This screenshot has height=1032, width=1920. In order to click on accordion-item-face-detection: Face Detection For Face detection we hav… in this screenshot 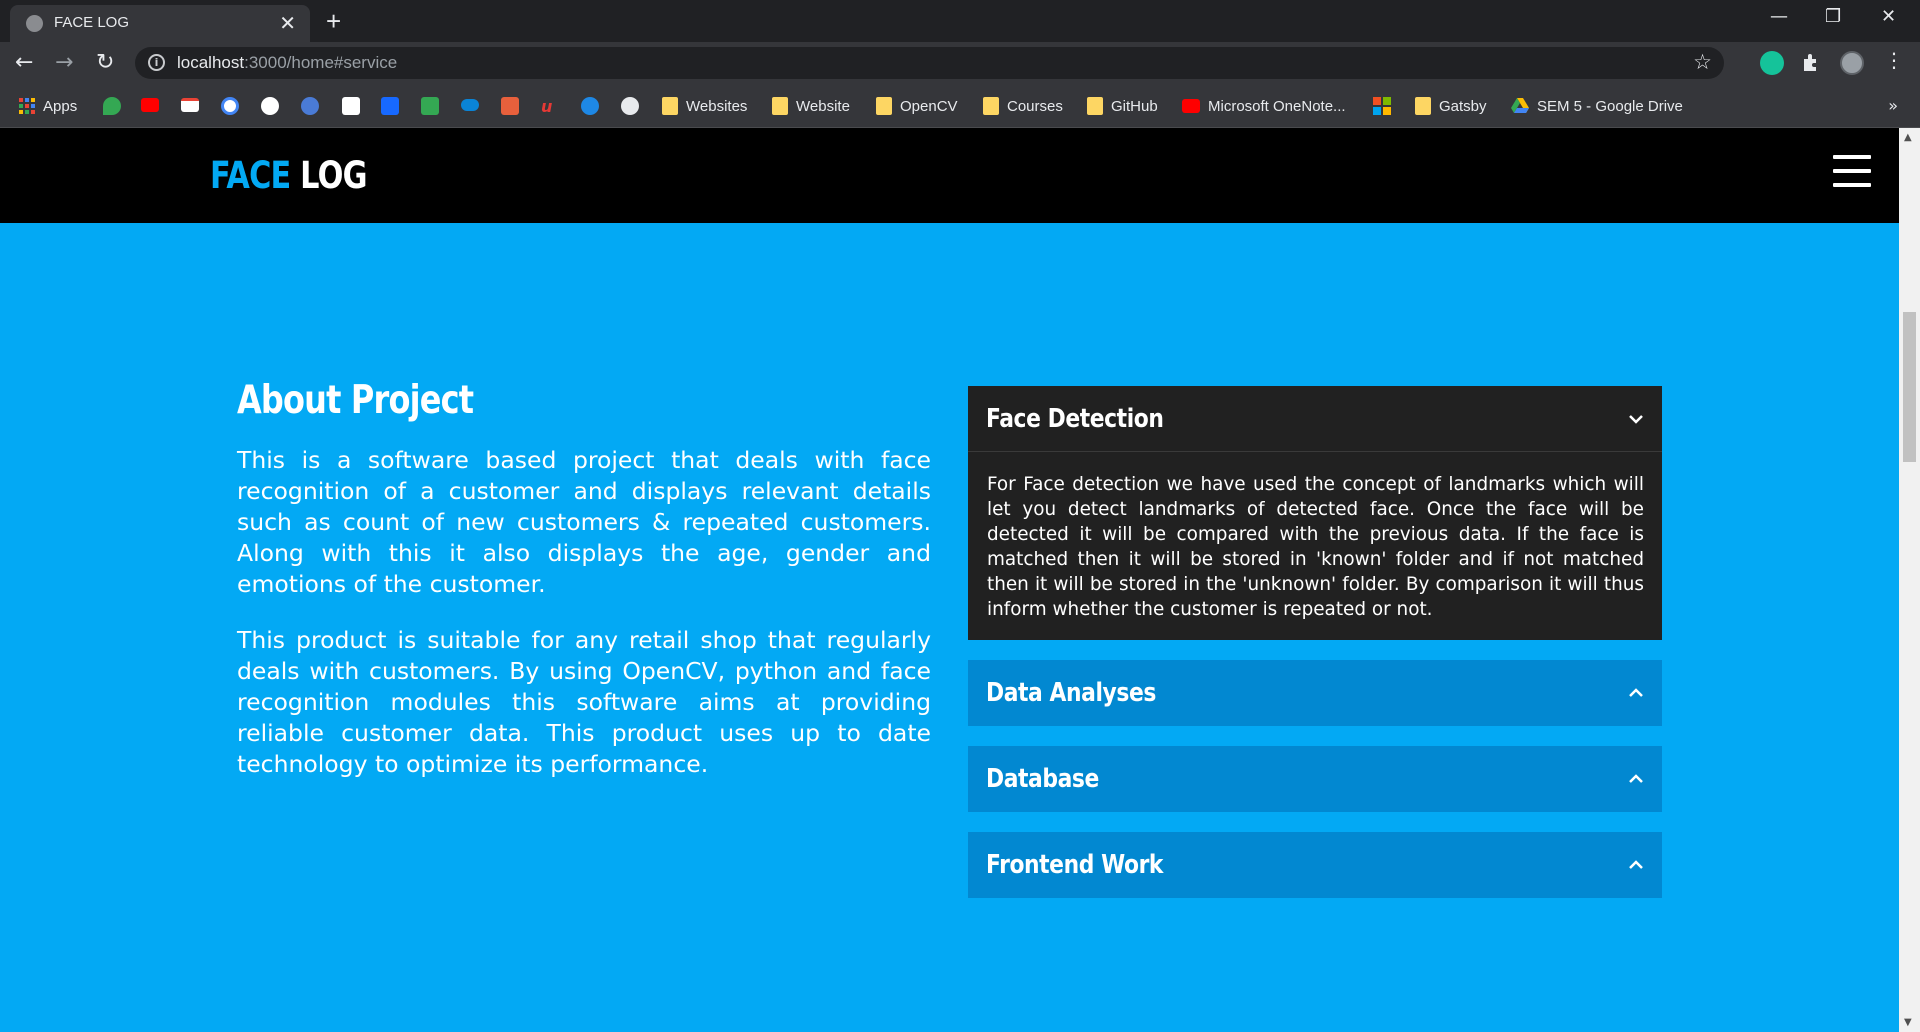, I will do `click(1315, 513)`.